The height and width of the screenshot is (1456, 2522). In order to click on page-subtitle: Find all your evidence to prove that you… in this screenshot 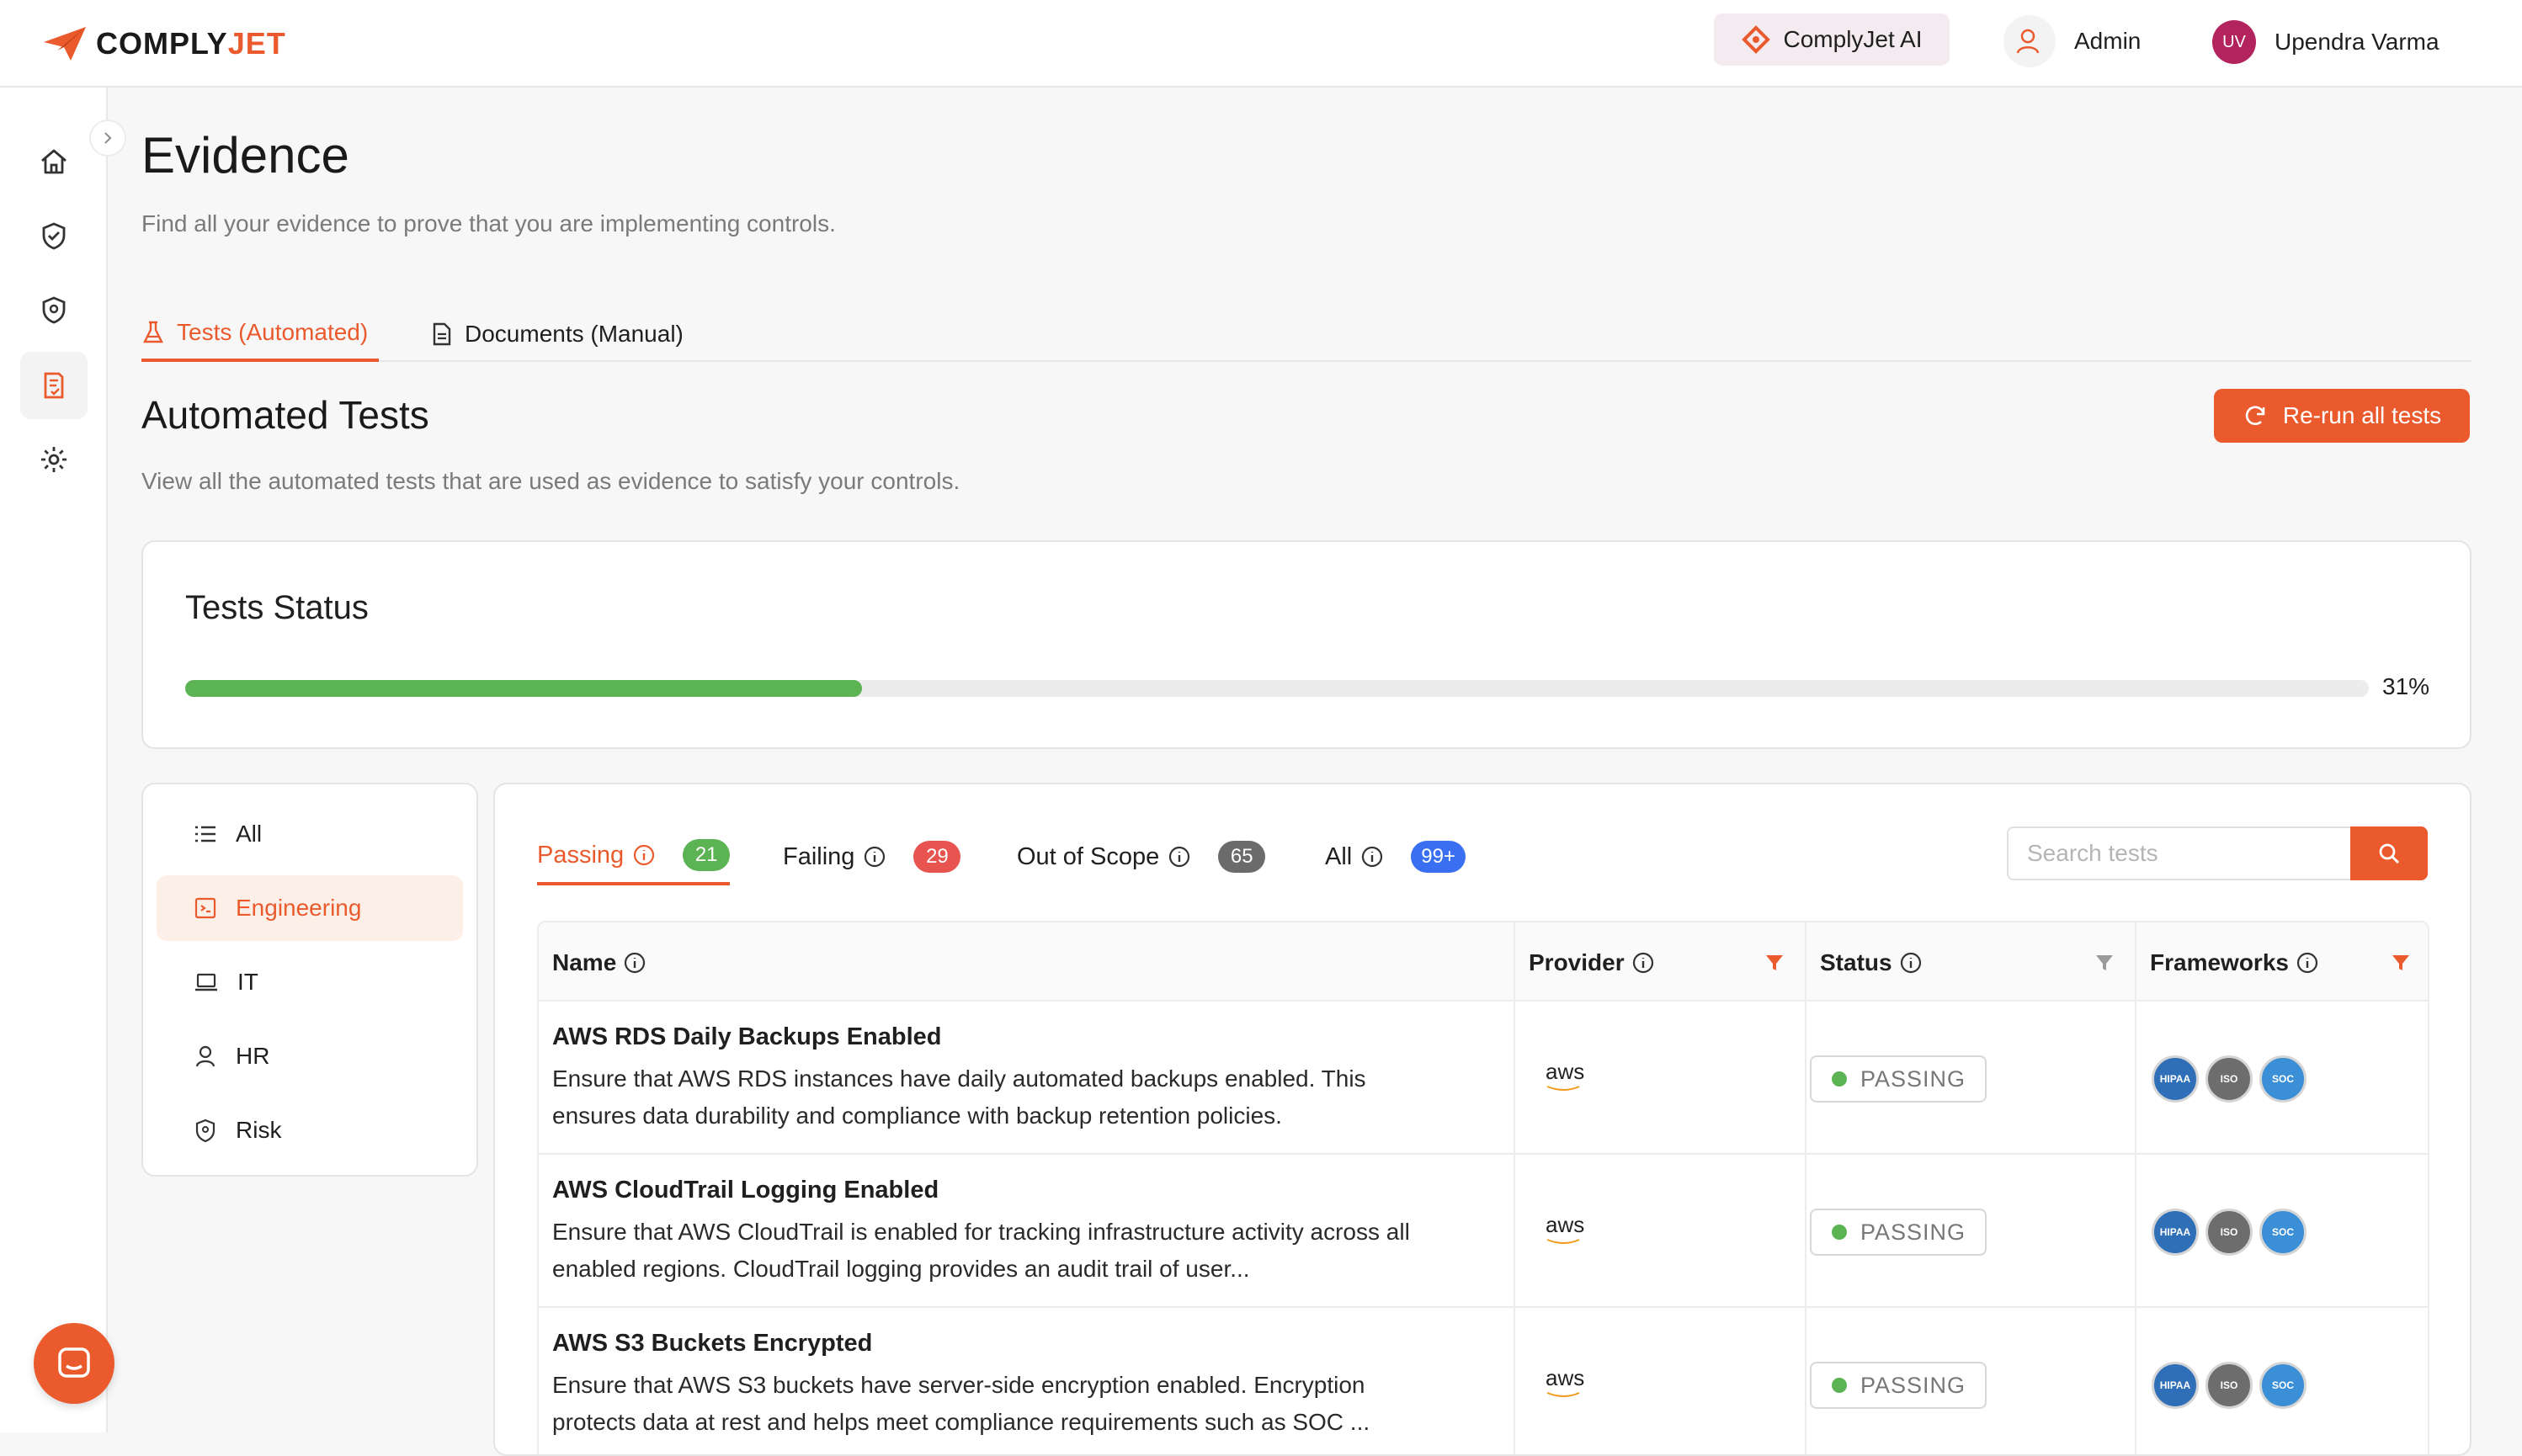, I will do `click(489, 223)`.